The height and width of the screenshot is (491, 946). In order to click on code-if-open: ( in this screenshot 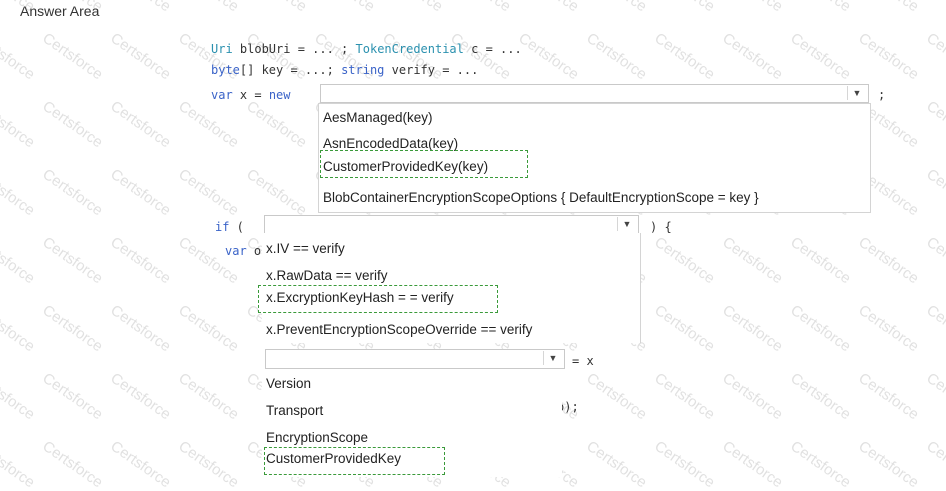, I will do `click(236, 227)`.